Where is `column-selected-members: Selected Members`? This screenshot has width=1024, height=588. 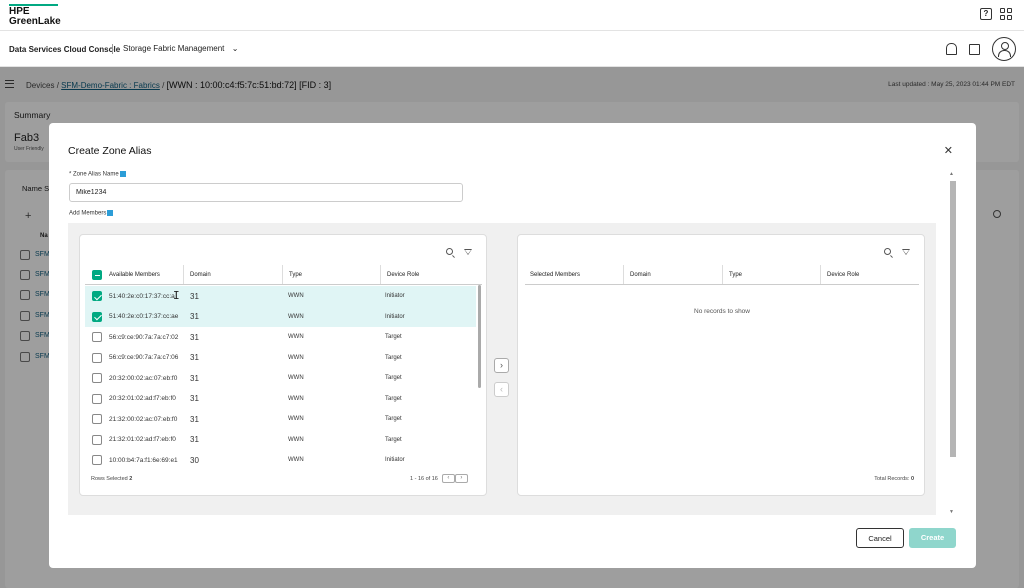 column-selected-members: Selected Members is located at coordinates (574, 274).